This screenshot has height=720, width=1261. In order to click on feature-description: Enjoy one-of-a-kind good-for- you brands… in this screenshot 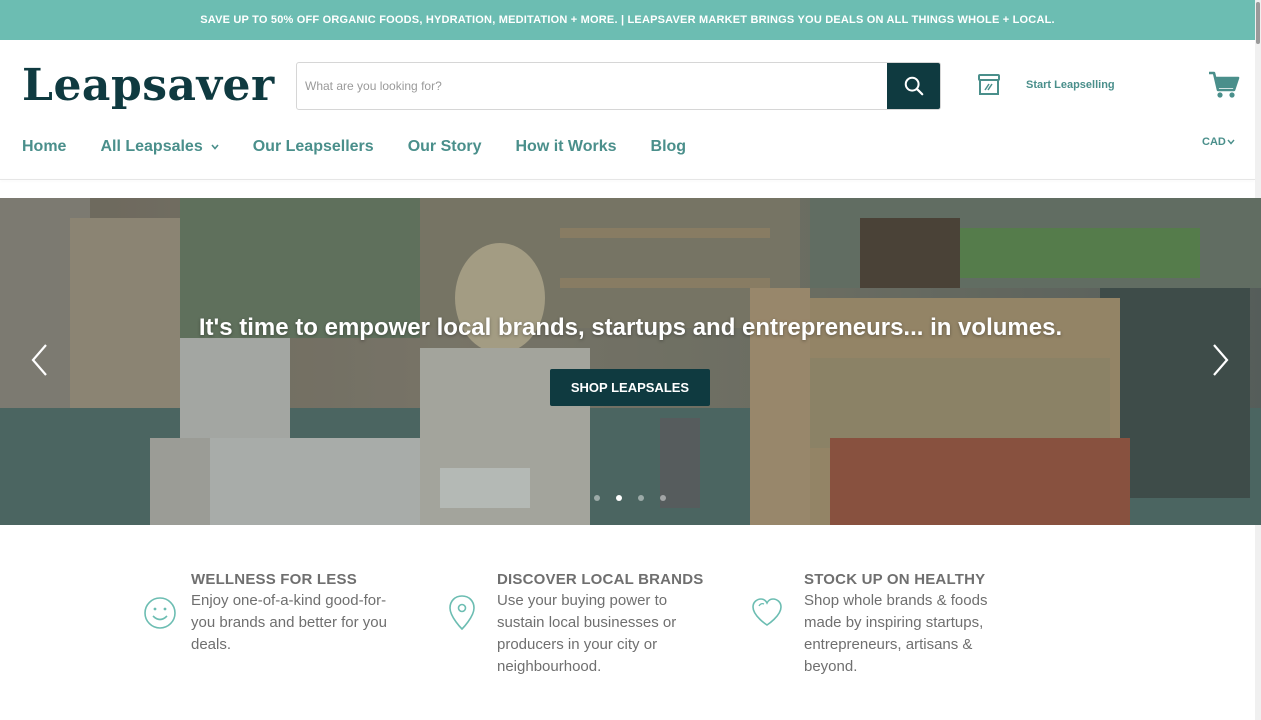, I will do `click(289, 623)`.